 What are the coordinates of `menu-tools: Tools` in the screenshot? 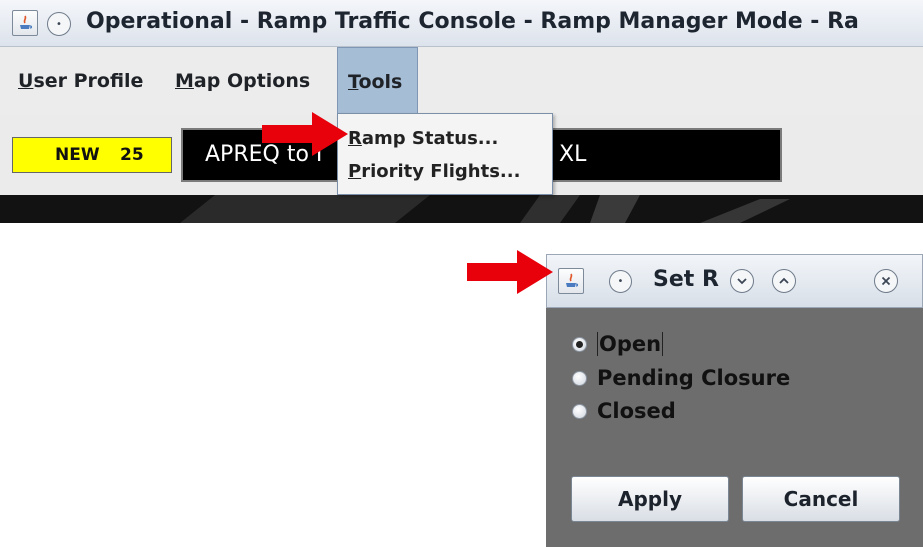 It's located at (377, 81).